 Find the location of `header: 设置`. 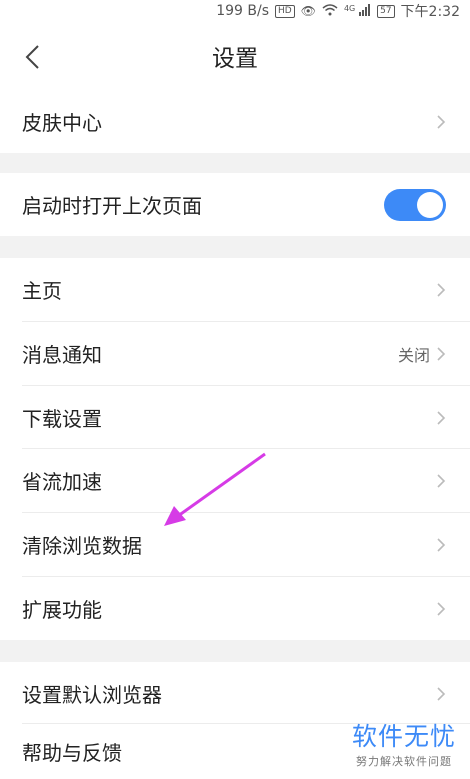

header: 设置 is located at coordinates (235, 56).